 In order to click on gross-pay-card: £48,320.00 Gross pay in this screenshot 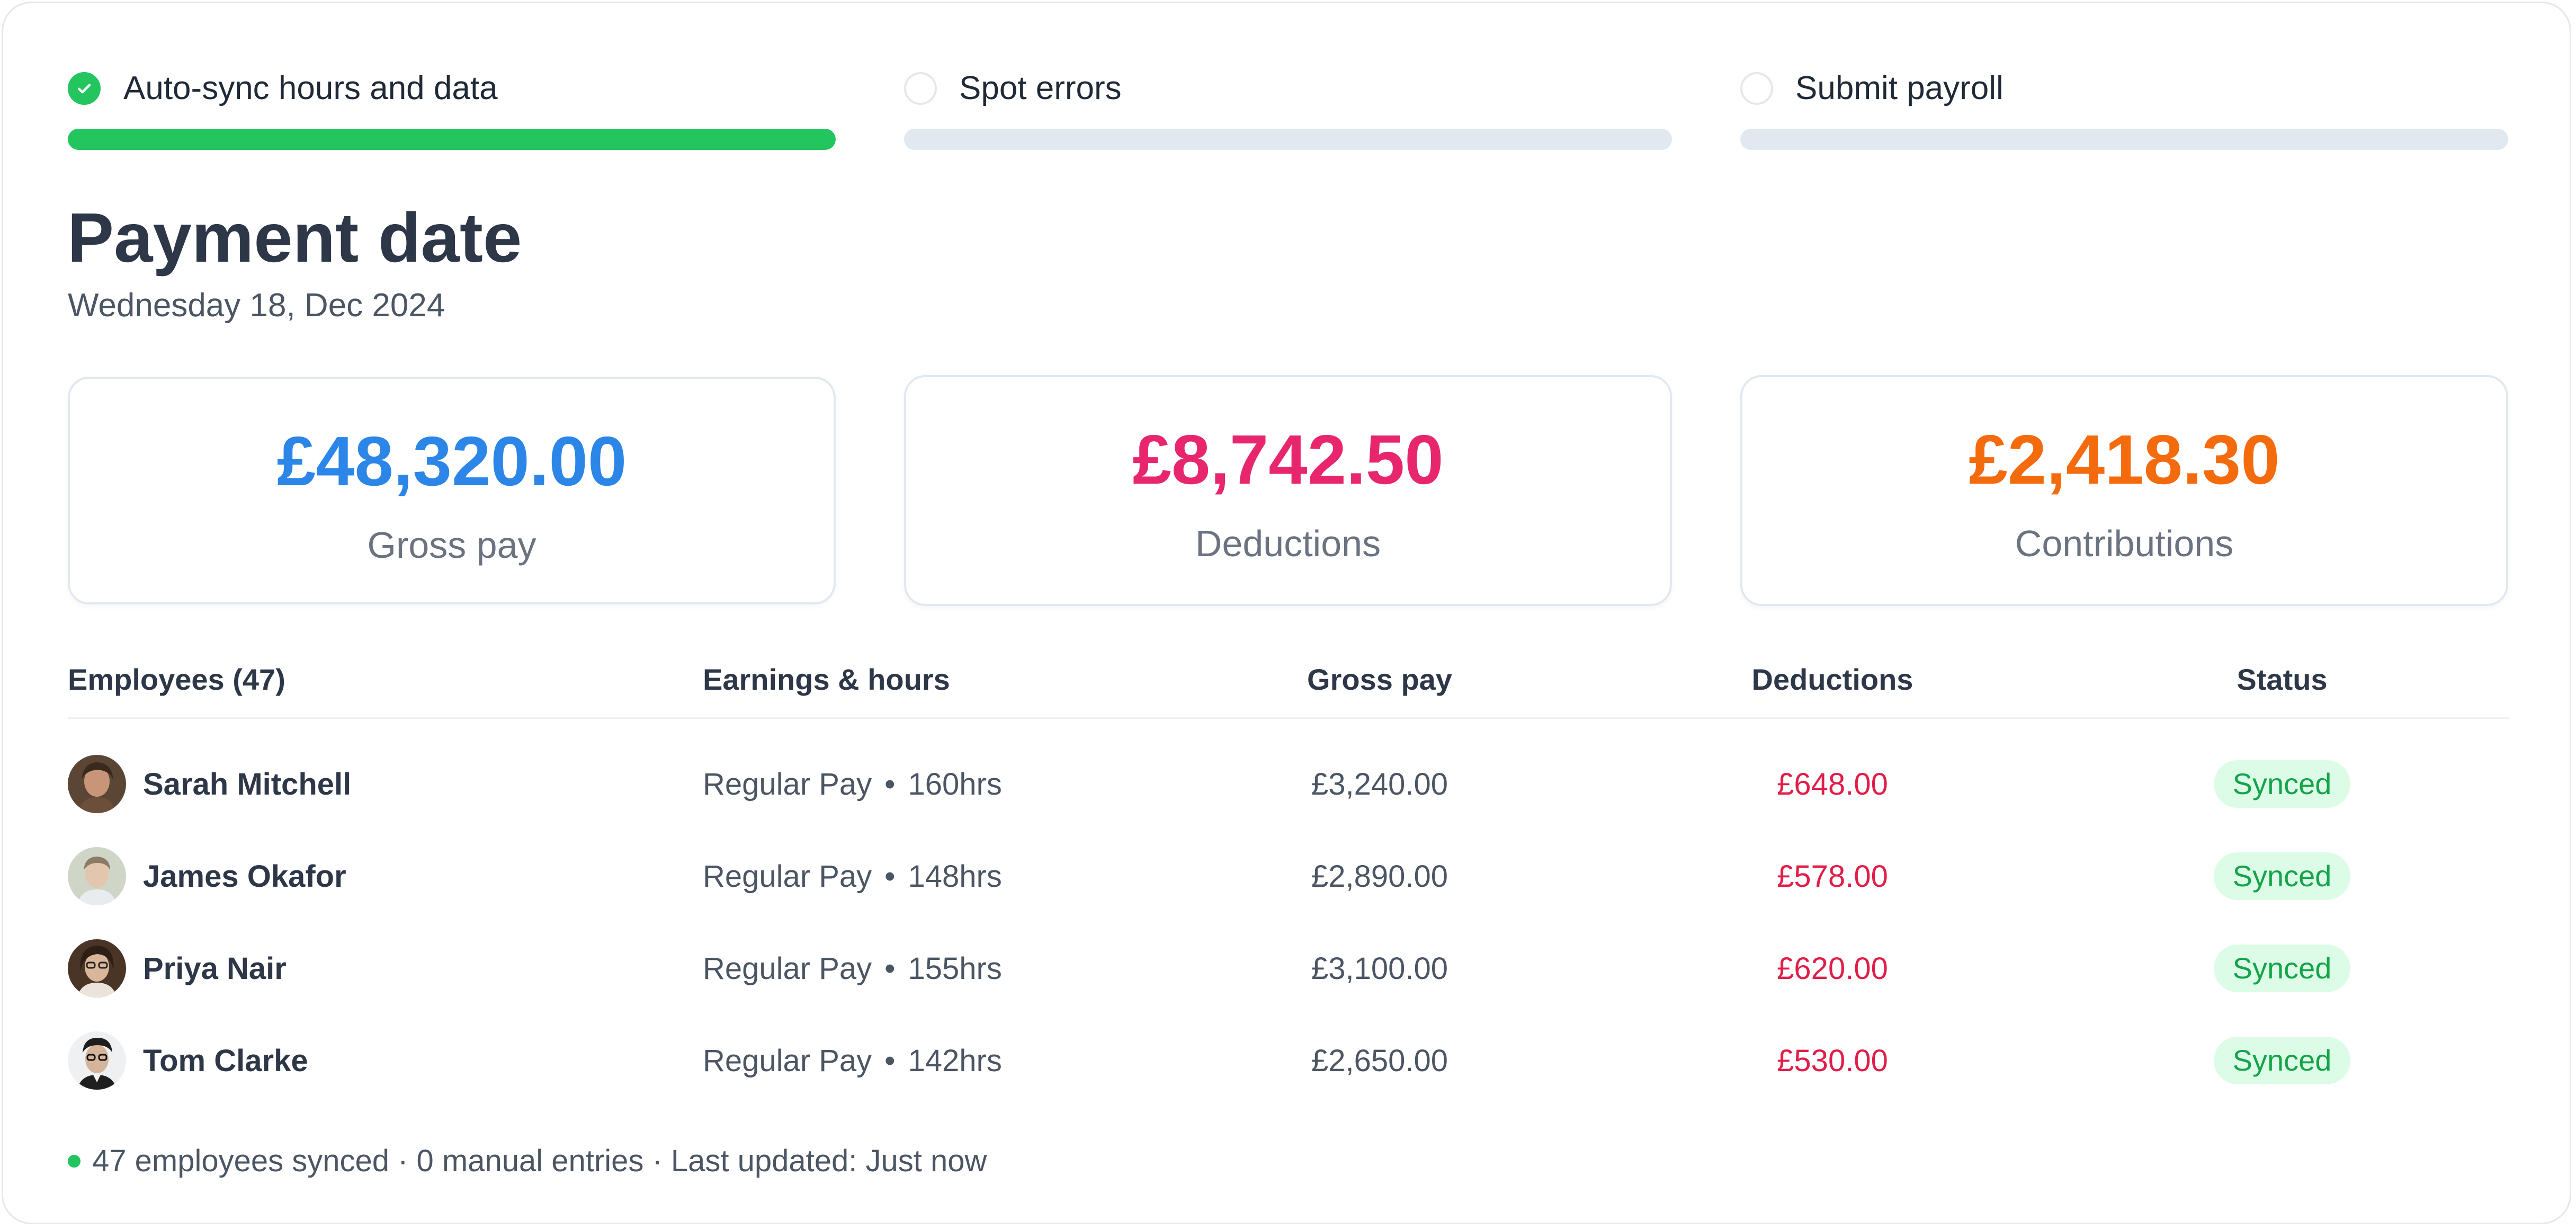, I will do `click(452, 490)`.